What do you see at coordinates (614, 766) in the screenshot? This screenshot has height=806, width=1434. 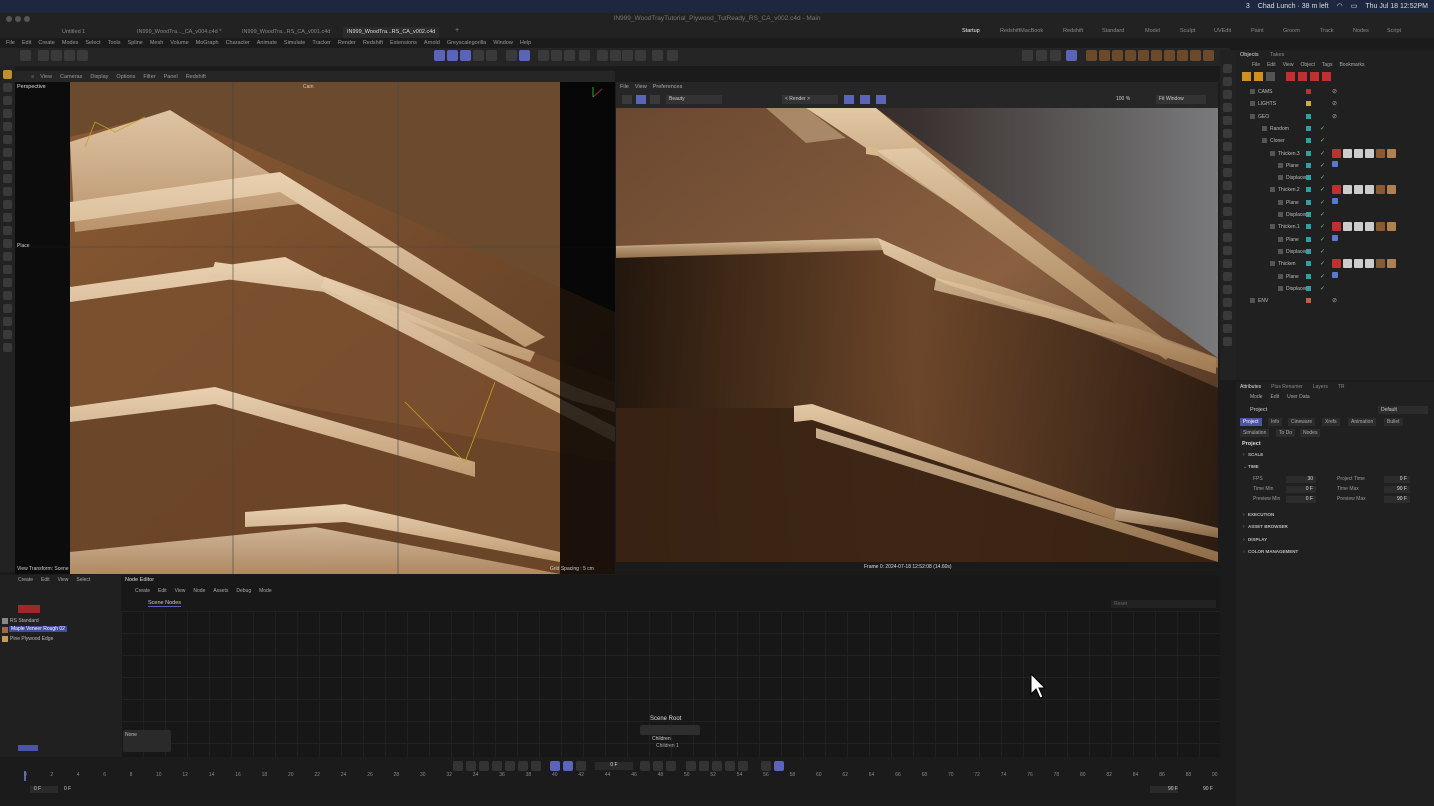 I see `current-frame-field: 0 F` at bounding box center [614, 766].